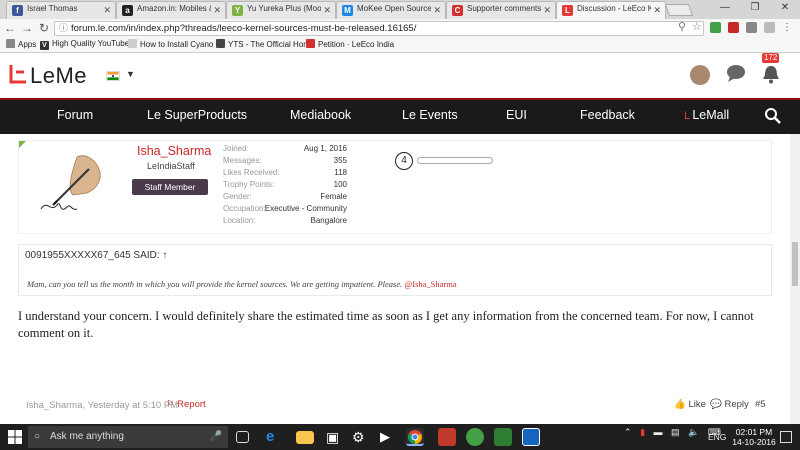 The width and height of the screenshot is (800, 450). Describe the element at coordinates (675, 432) in the screenshot. I see `network-icon: ▤` at that location.